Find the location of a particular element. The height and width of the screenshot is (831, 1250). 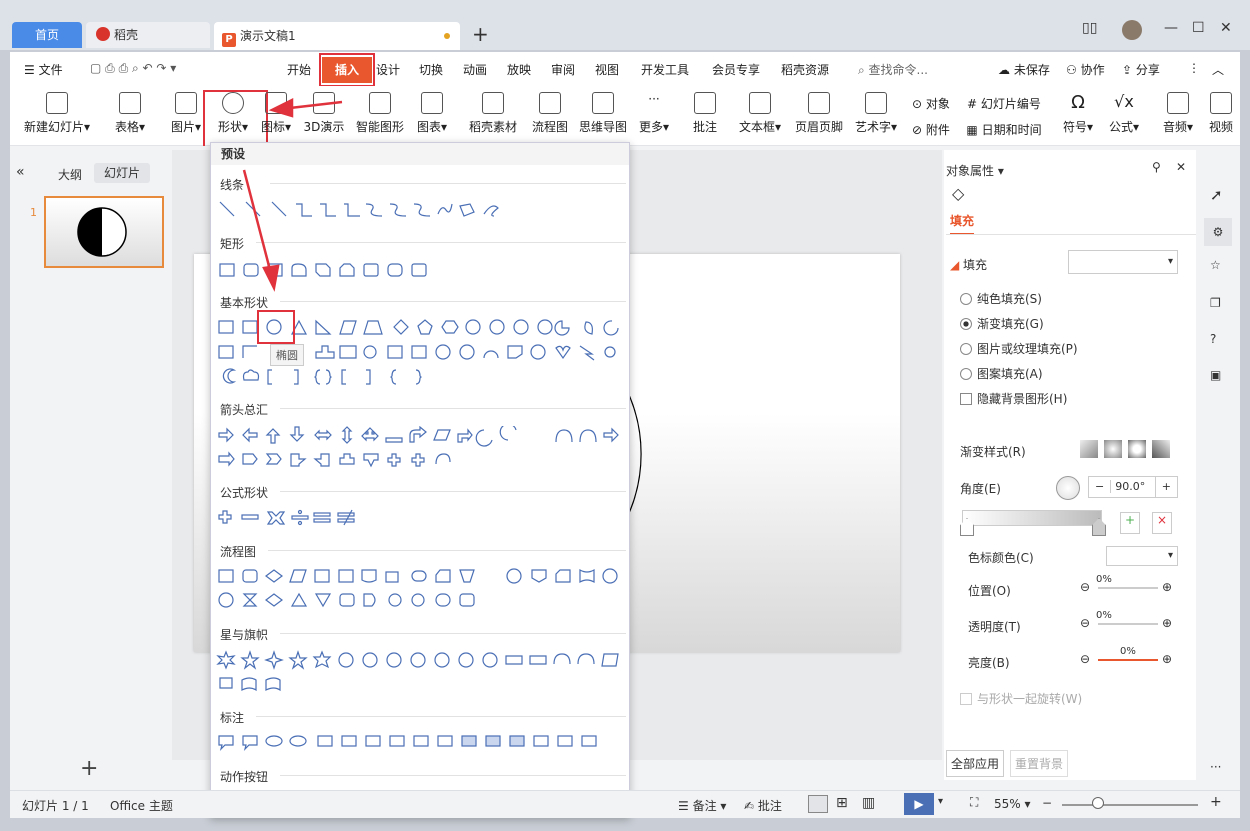

symbol-button: Ω 符号▾ is located at coordinates (1078, 113).